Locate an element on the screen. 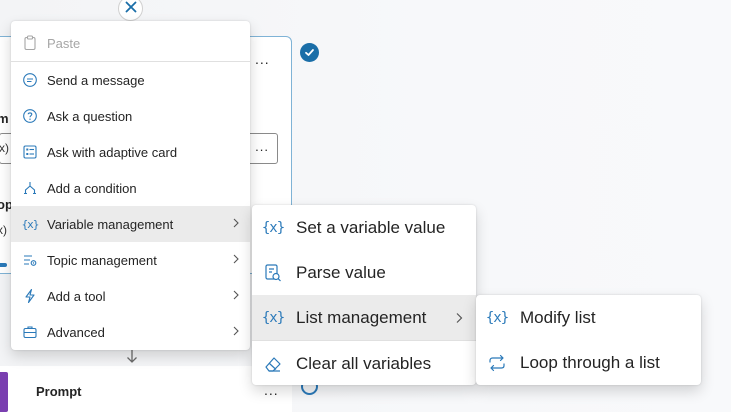 The height and width of the screenshot is (412, 731). chat-icon is located at coordinates (30, 80).